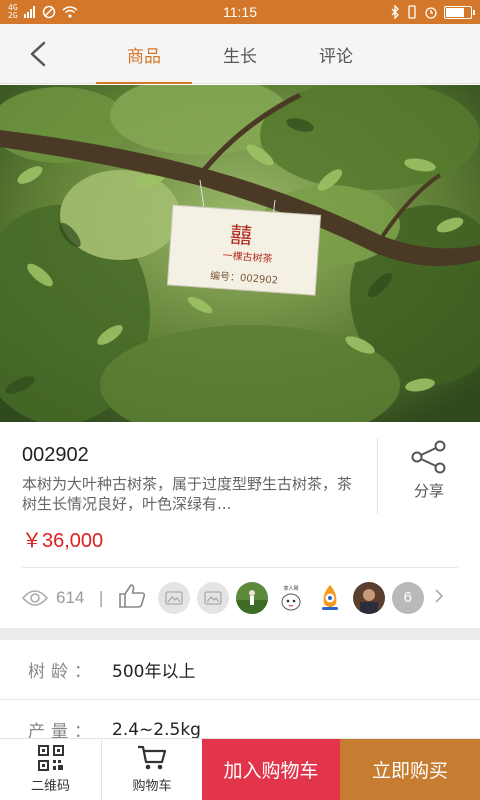 Image resolution: width=480 pixels, height=800 pixels. What do you see at coordinates (70, 597) in the screenshot?
I see `view-count-value: 614` at bounding box center [70, 597].